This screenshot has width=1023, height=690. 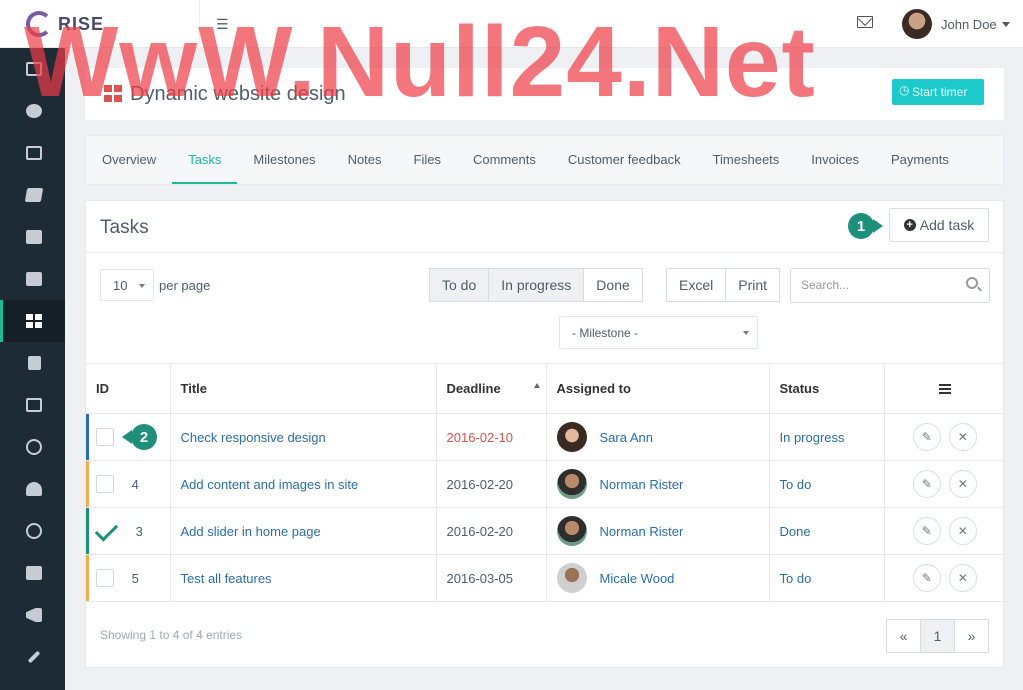 I want to click on sidebar-item-announcements, so click(x=32, y=615).